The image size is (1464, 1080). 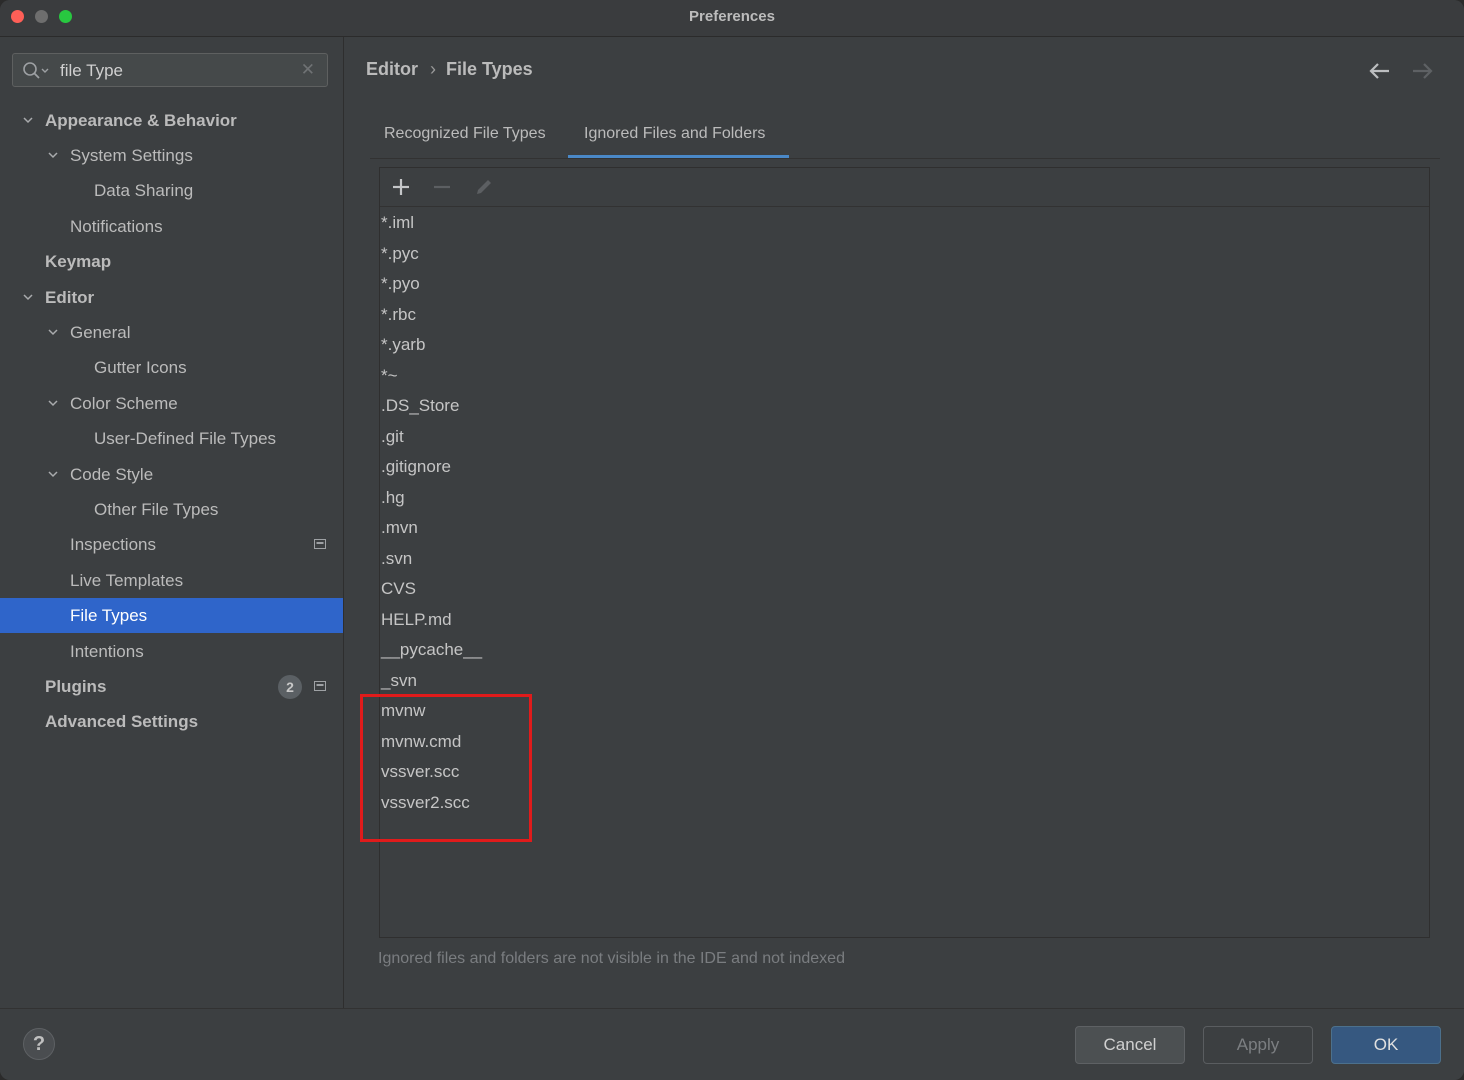 I want to click on sidebar-item-live-templates: Live Templates, so click(x=171, y=580).